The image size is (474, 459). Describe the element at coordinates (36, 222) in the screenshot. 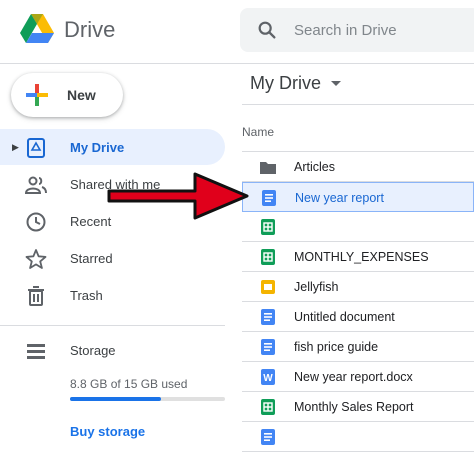

I see `clock-icon` at that location.